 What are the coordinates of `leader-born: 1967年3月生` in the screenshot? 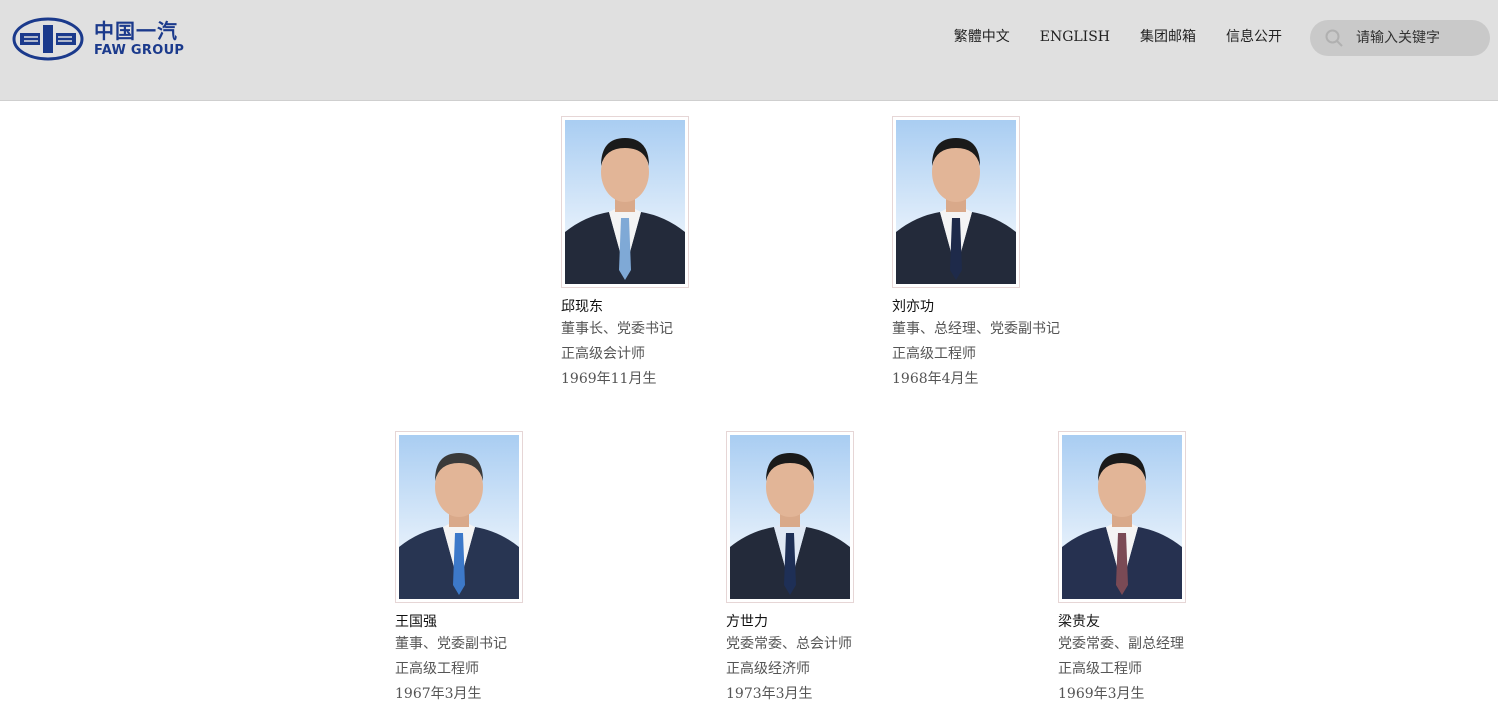 It's located at (438, 694).